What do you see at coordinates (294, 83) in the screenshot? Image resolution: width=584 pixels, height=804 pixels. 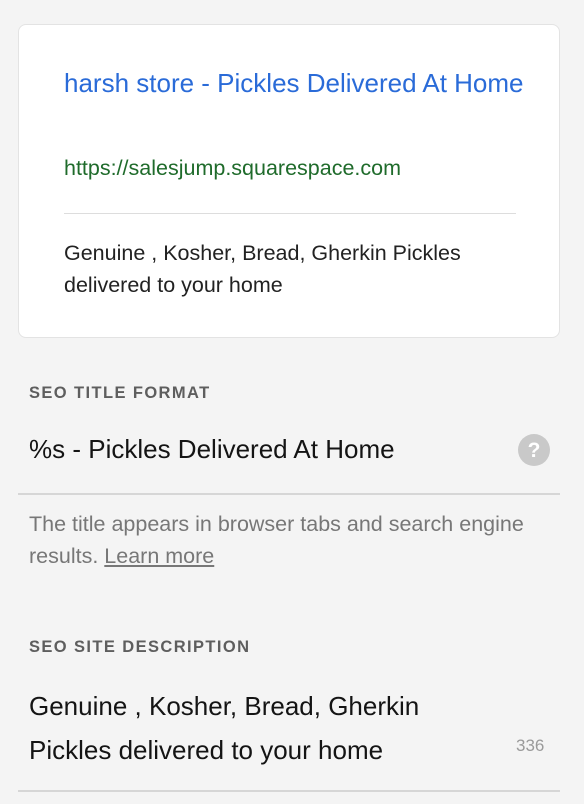 I see `preview-title-link: harsh store - Pickles Delivered At Home` at bounding box center [294, 83].